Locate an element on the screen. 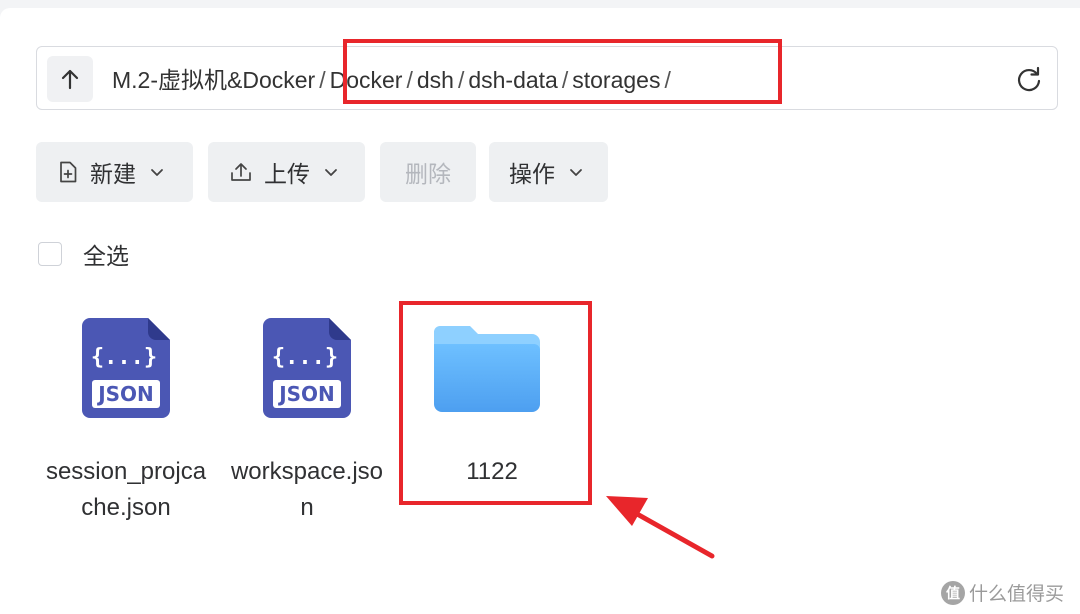 The image size is (1080, 614). up-directory-button is located at coordinates (70, 79).